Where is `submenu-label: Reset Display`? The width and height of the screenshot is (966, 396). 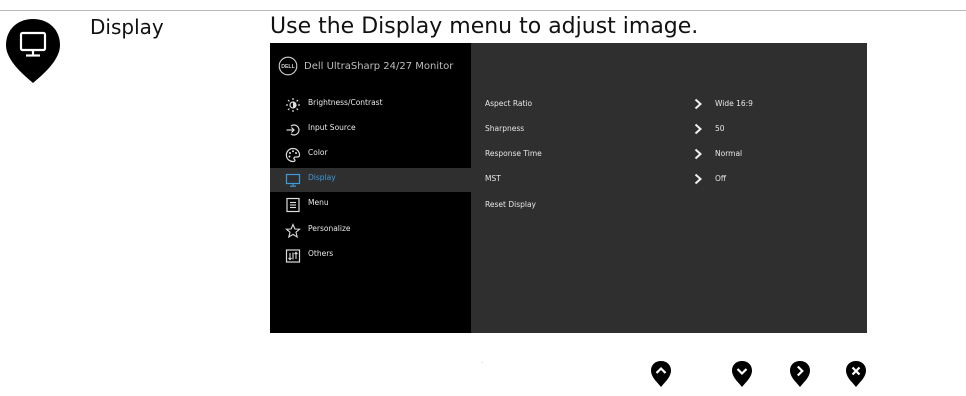 submenu-label: Reset Display is located at coordinates (510, 204).